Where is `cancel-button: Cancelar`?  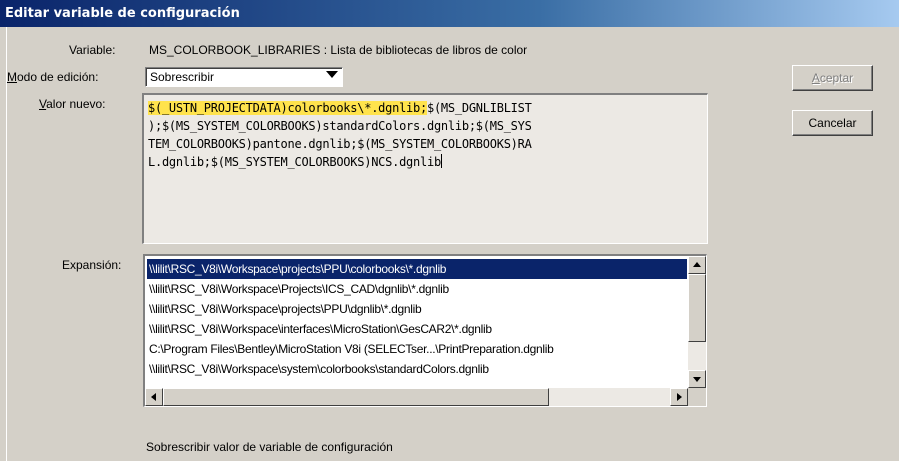 cancel-button: Cancelar is located at coordinates (832, 123).